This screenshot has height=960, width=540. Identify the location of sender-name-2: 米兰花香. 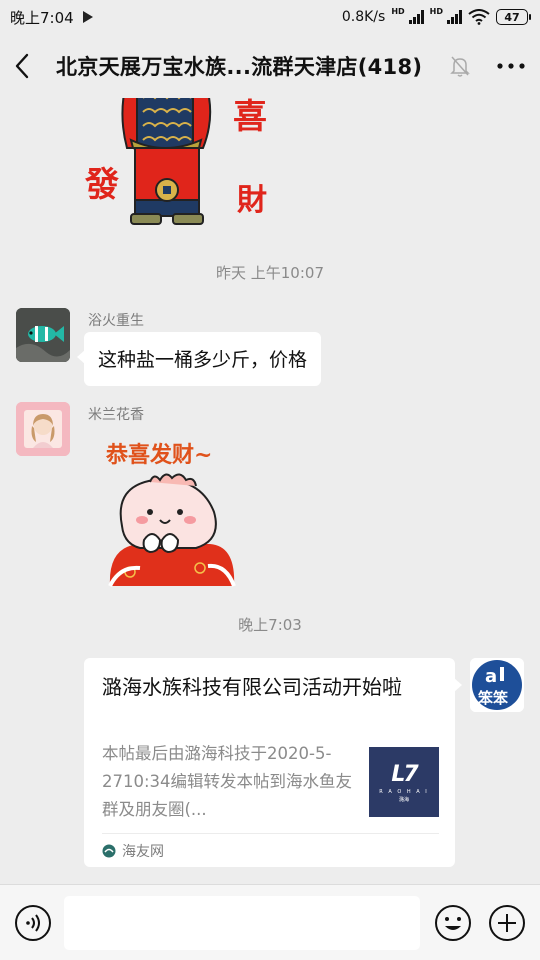
(116, 415).